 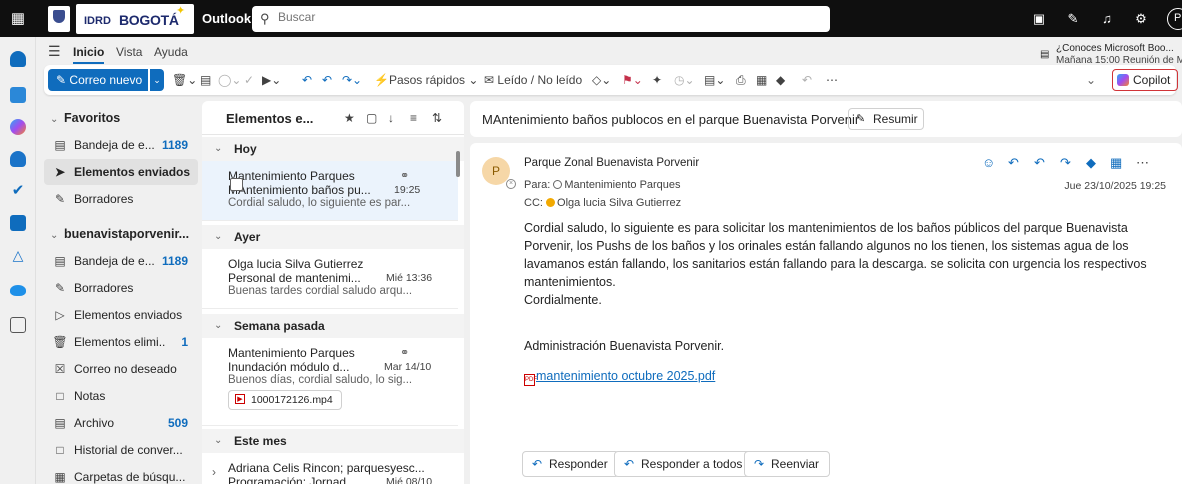 I want to click on group-header-today: ⌄ Hoy, so click(x=333, y=149).